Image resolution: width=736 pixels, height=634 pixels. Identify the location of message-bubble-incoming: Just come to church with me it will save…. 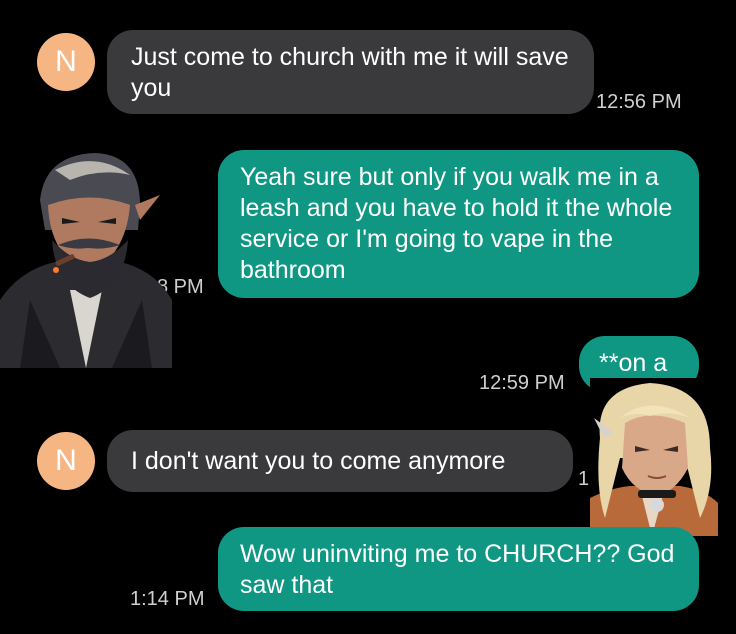
(350, 72).